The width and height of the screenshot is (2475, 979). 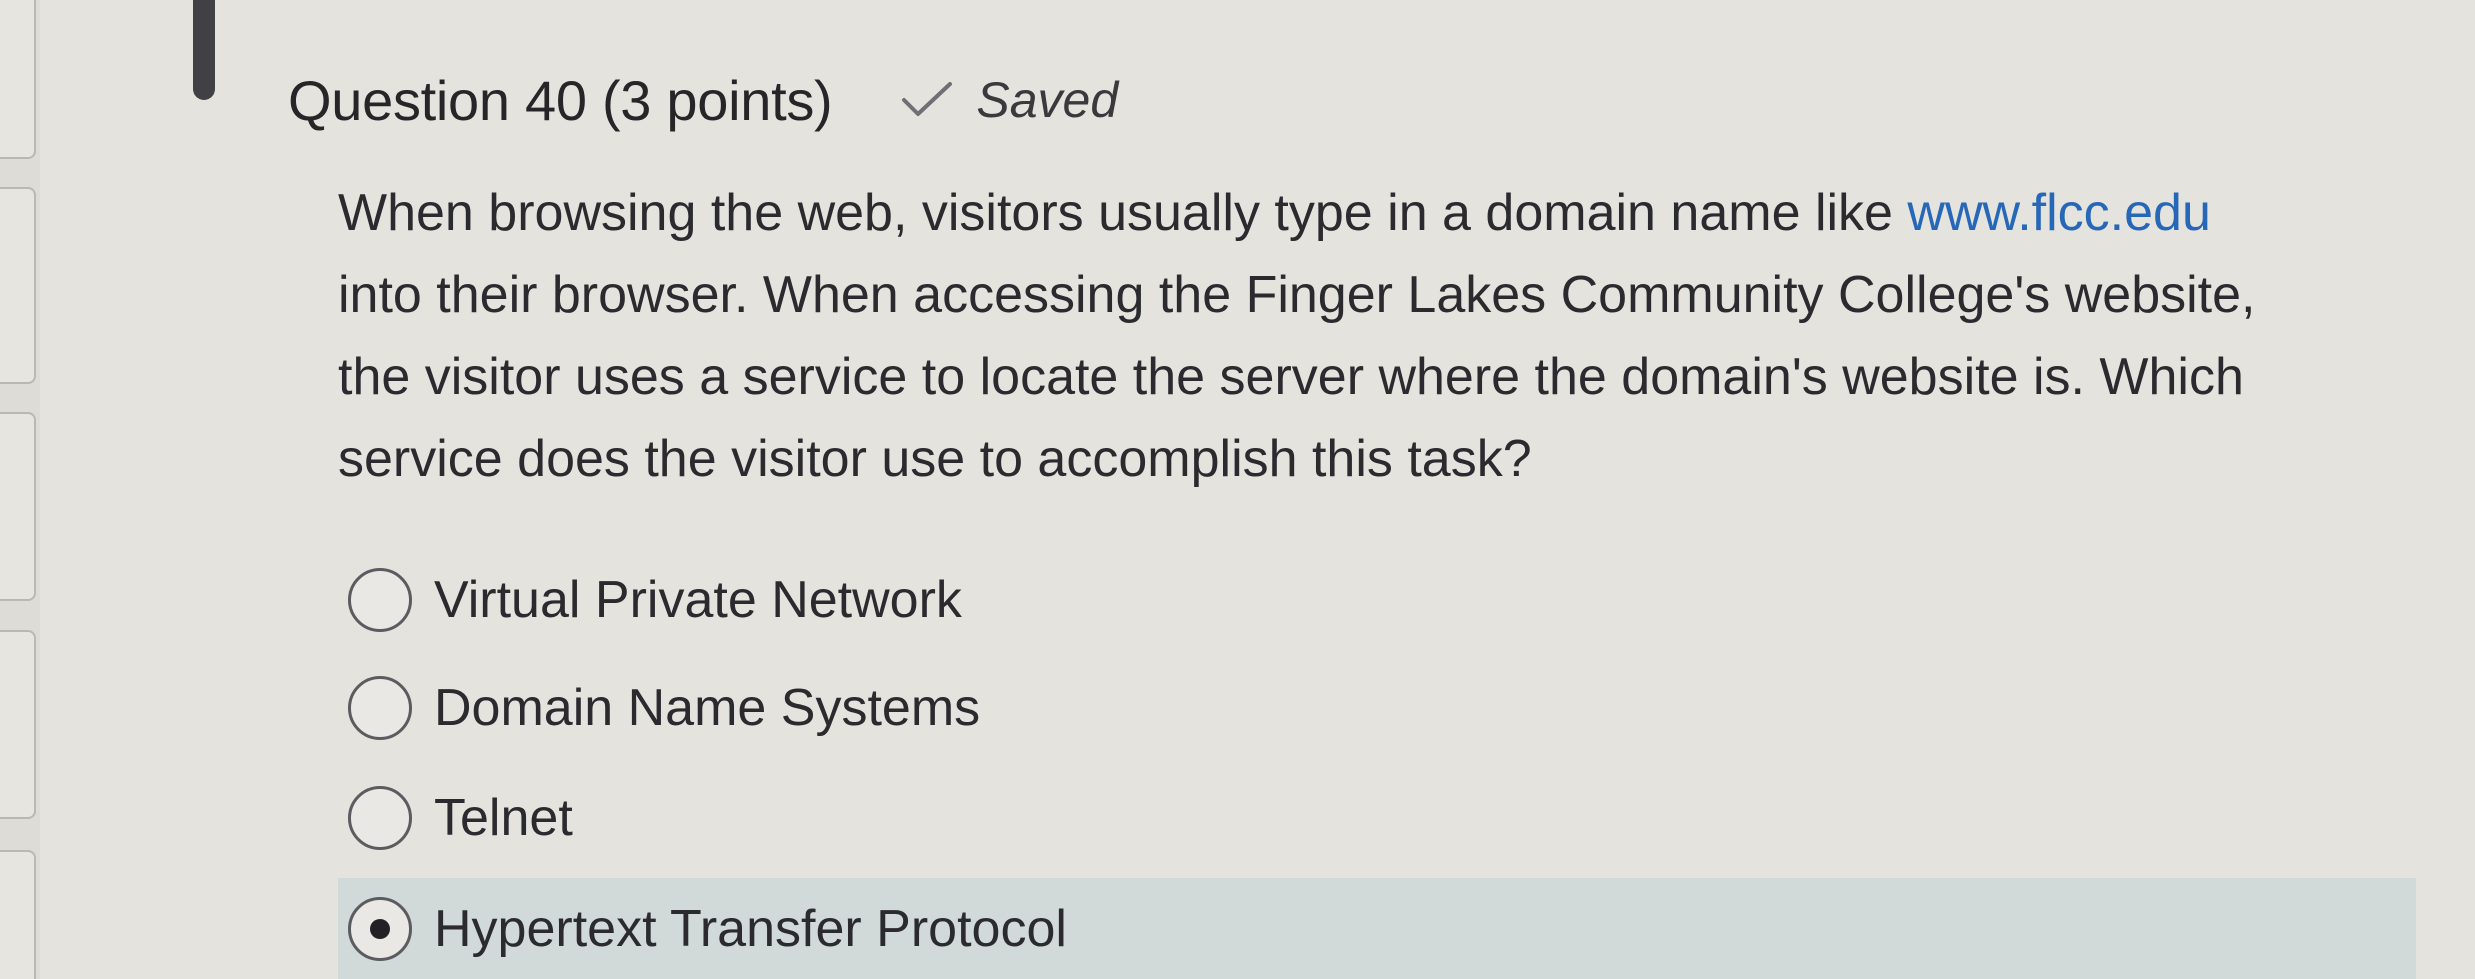 I want to click on question-title: Question 40 (3 points), so click(x=560, y=100).